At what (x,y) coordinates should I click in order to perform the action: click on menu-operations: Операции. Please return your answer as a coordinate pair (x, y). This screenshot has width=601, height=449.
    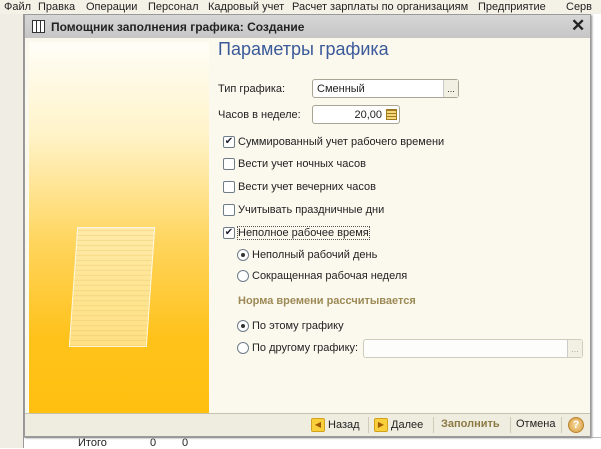
    Looking at the image, I should click on (111, 7).